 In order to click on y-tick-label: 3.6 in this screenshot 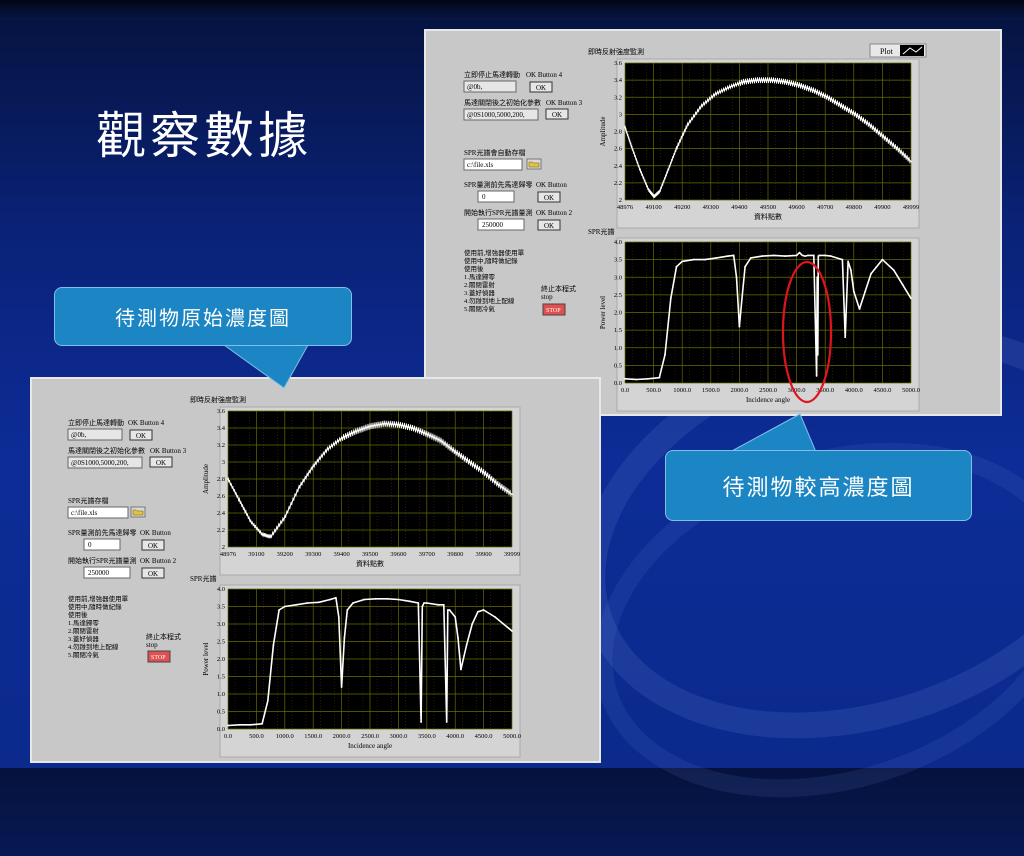, I will do `click(221, 411)`.